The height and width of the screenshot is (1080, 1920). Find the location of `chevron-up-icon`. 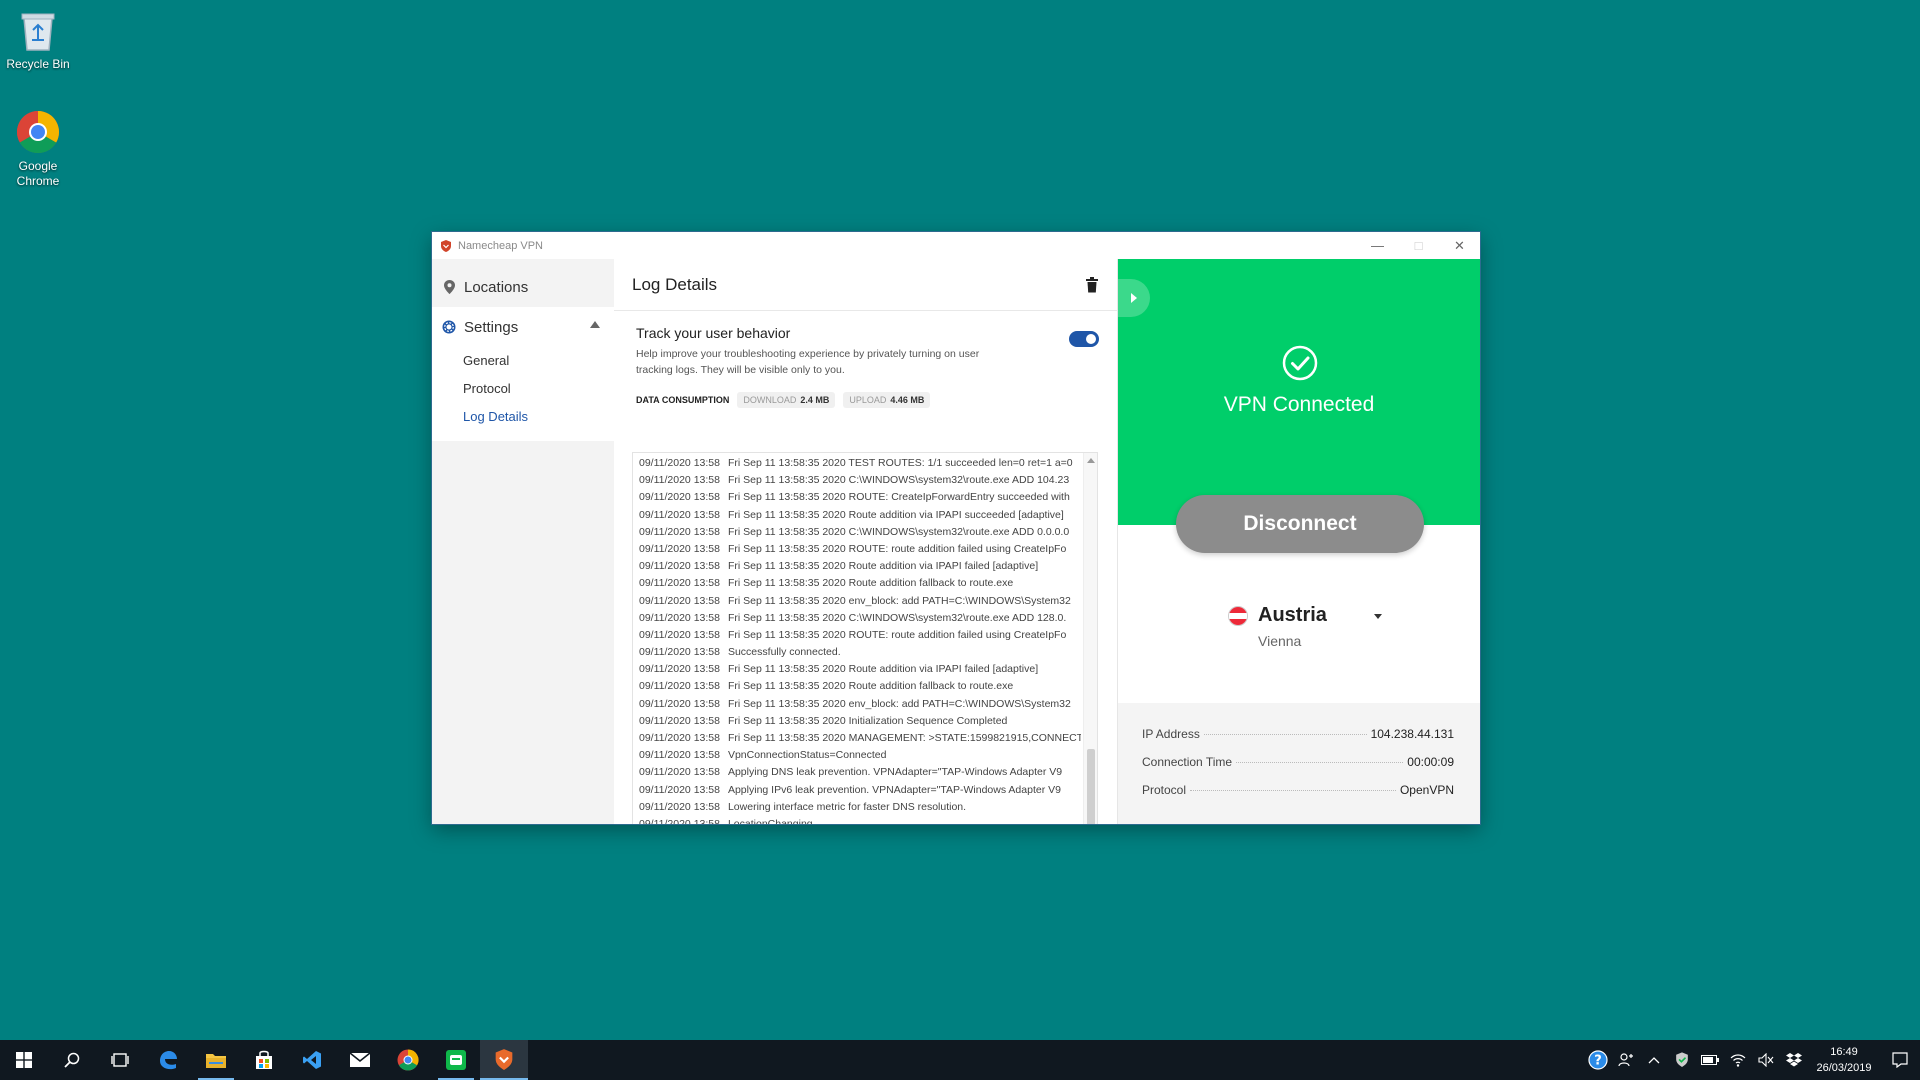

chevron-up-icon is located at coordinates (1654, 1060).